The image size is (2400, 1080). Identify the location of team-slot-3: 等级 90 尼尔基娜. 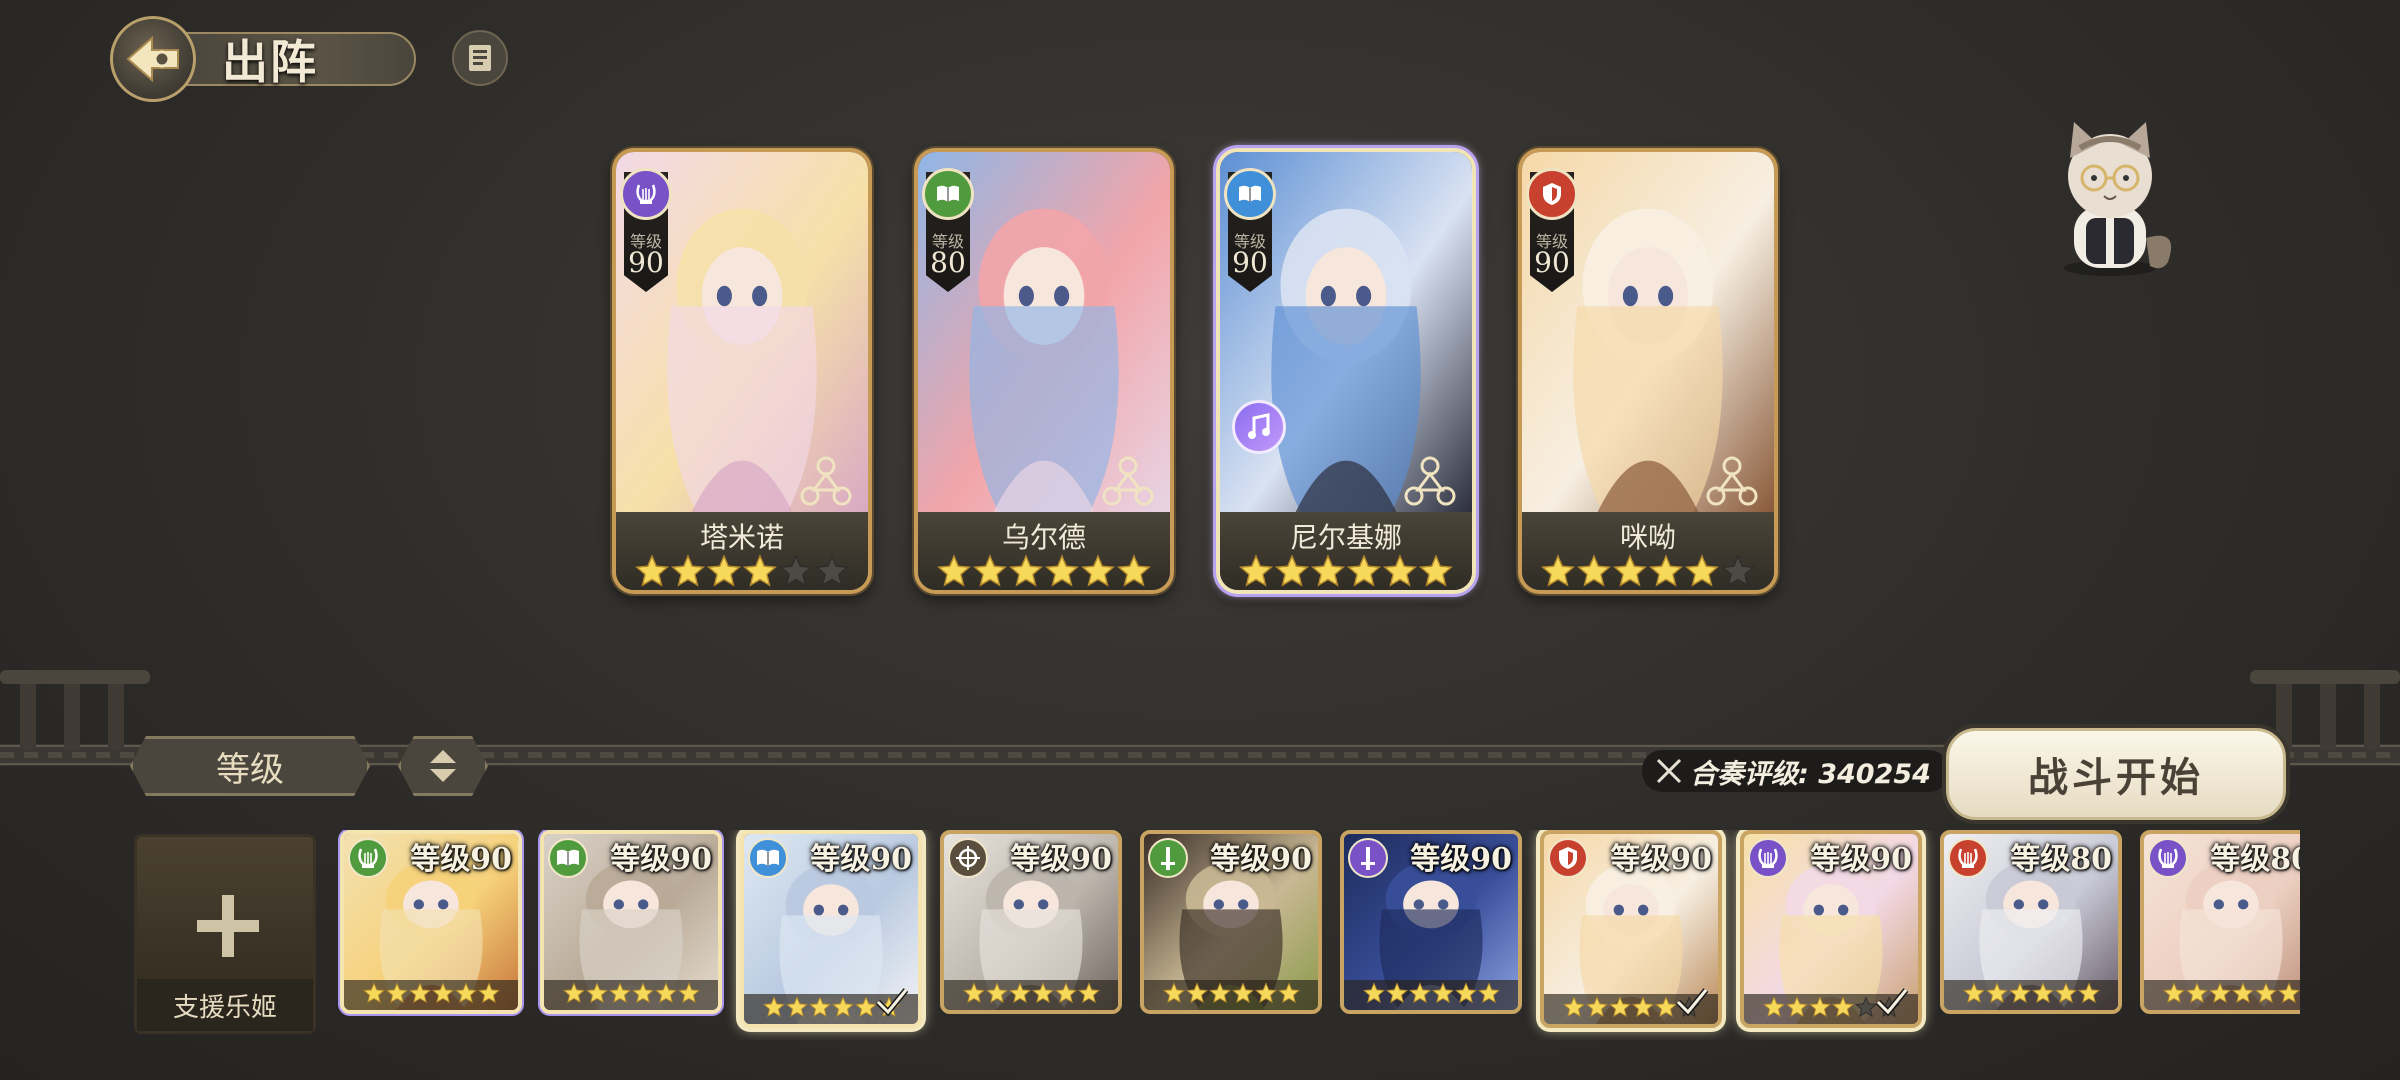
(1346, 371).